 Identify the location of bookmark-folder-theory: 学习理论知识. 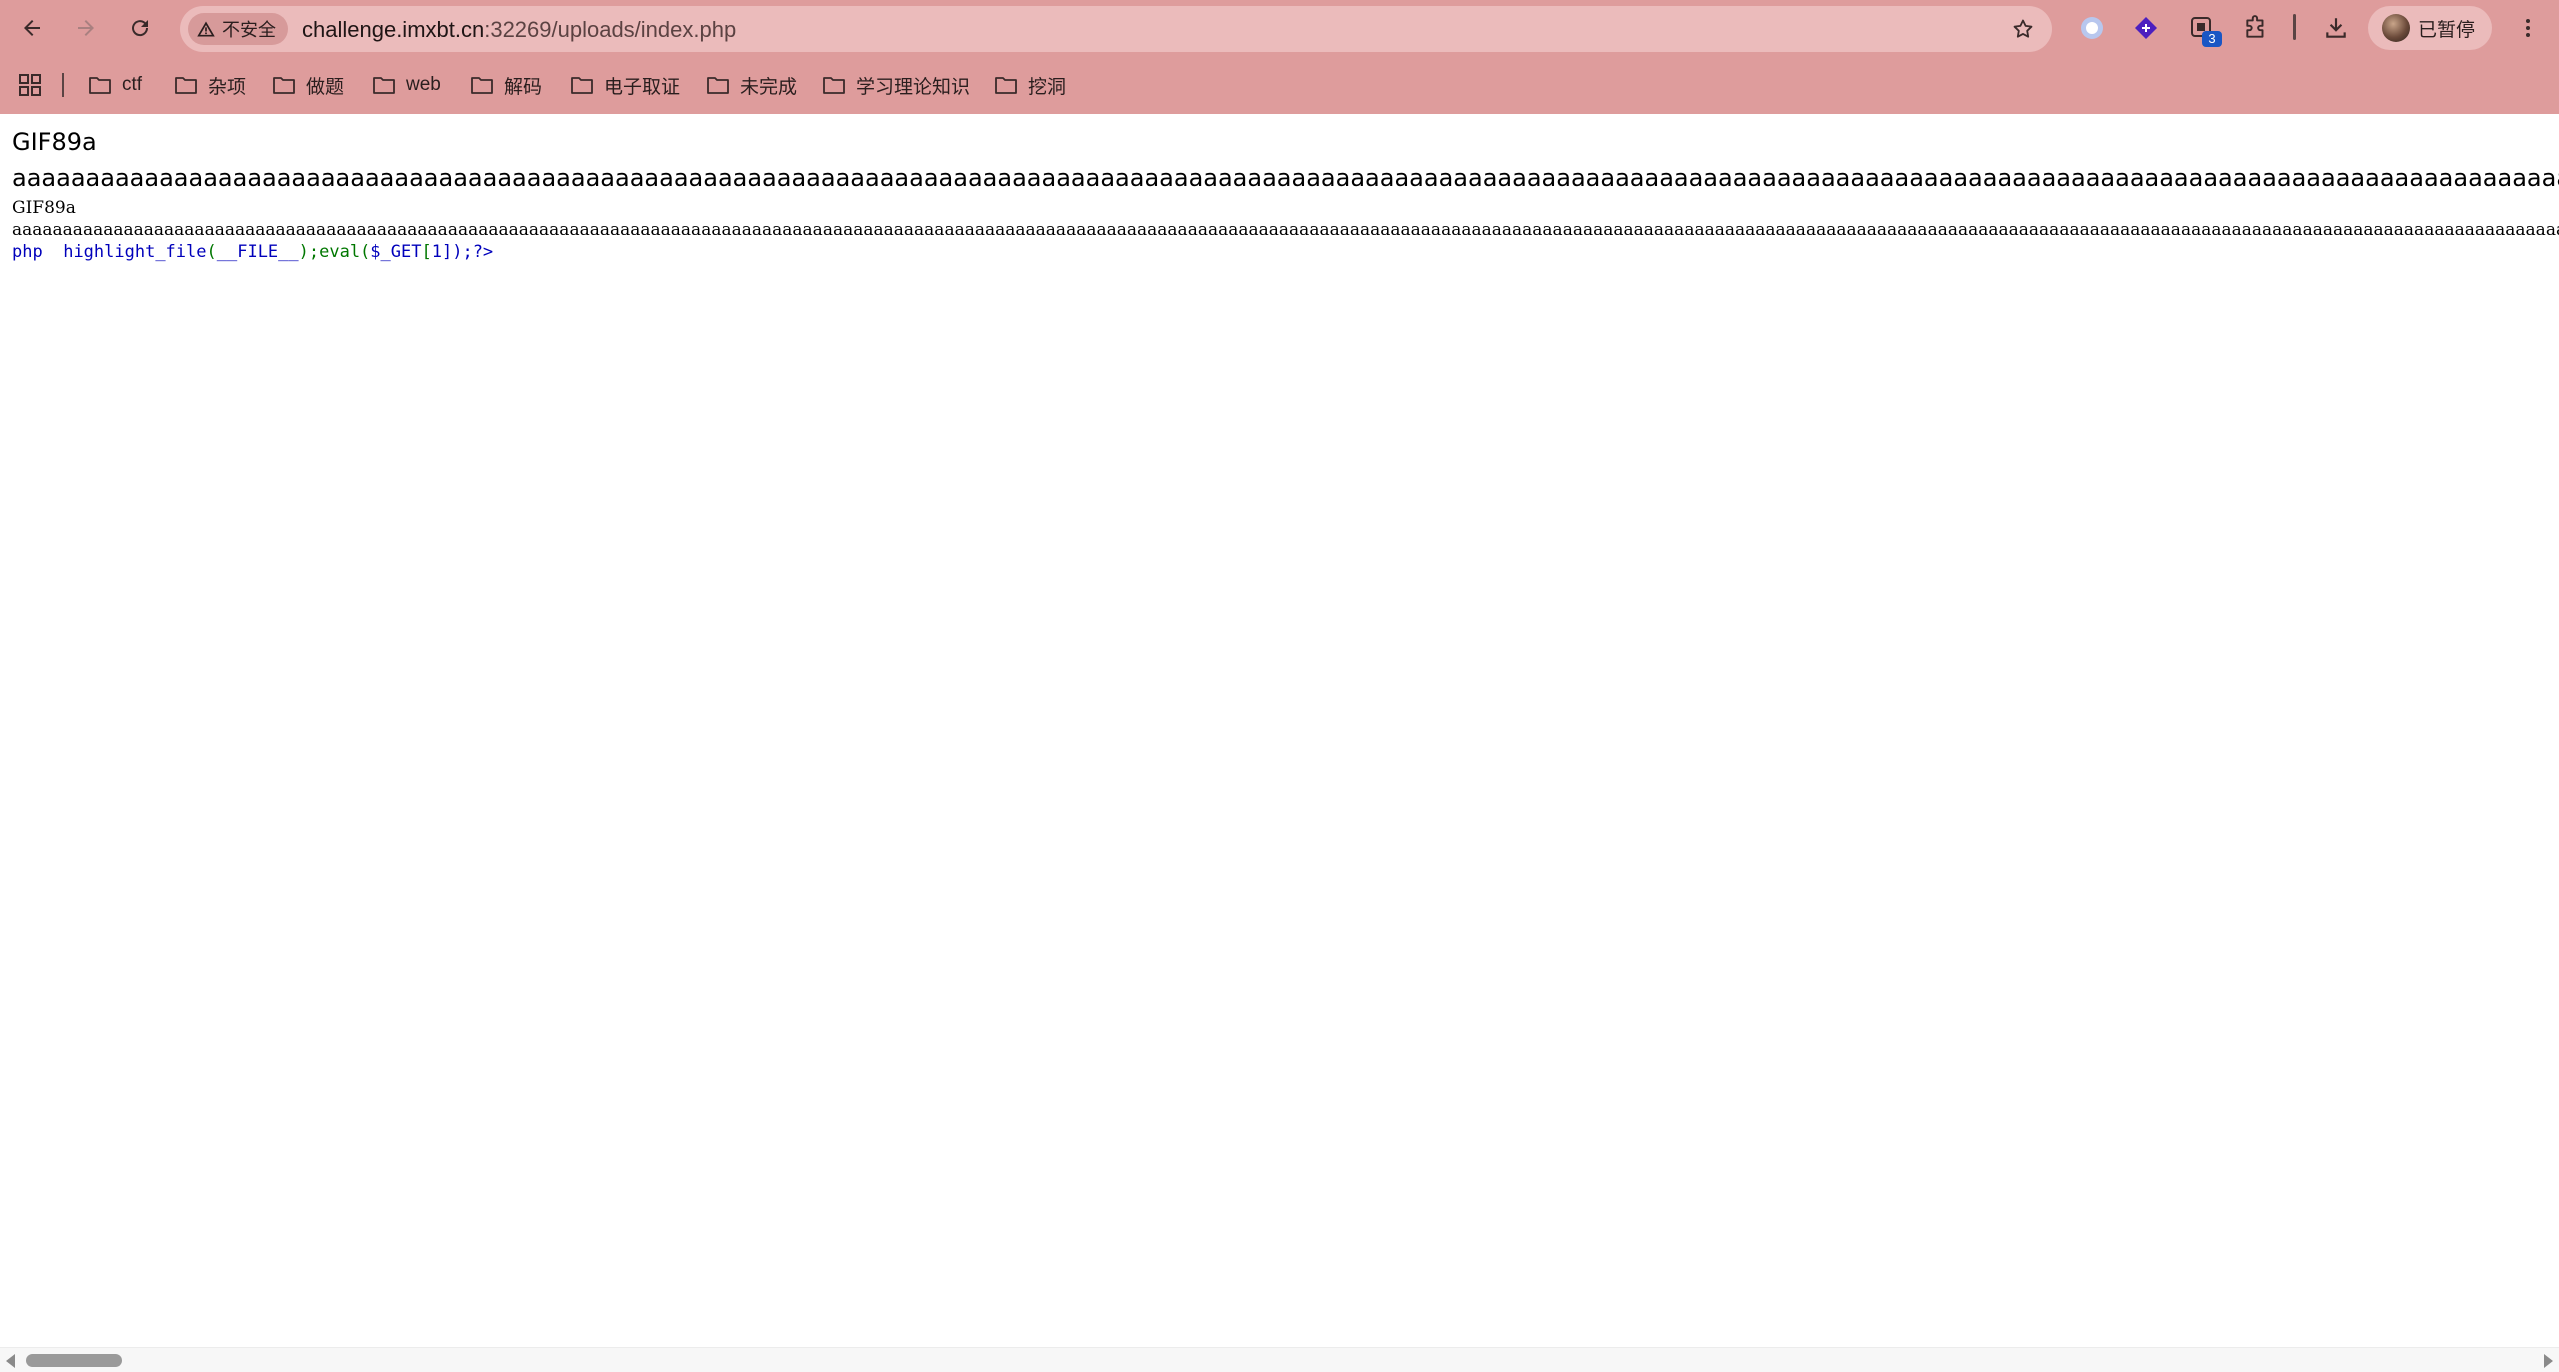
(896, 85).